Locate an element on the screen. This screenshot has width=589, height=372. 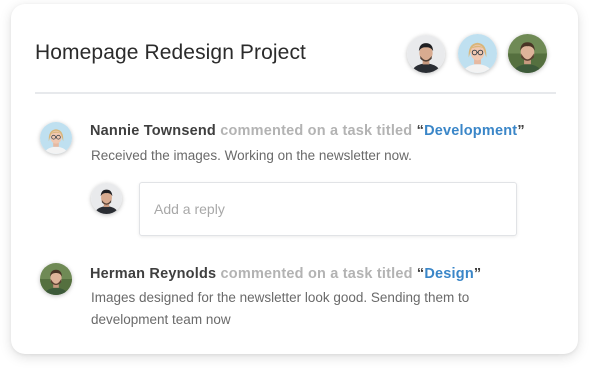
author-name: Nannie Townsend is located at coordinates (153, 131).